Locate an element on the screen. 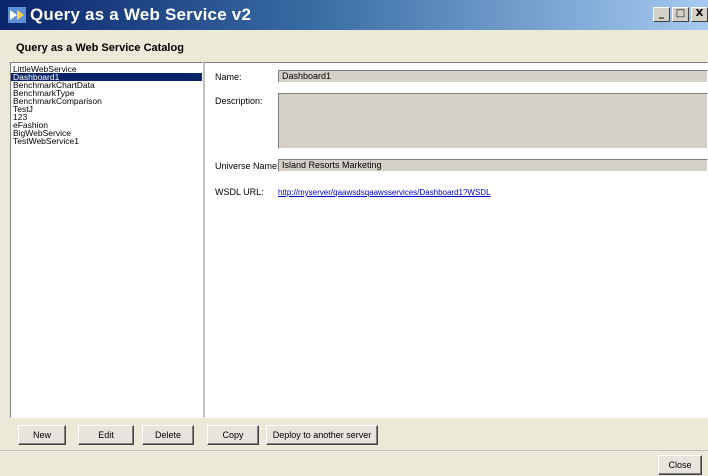 The height and width of the screenshot is (476, 708). maximize-button: □ is located at coordinates (680, 14).